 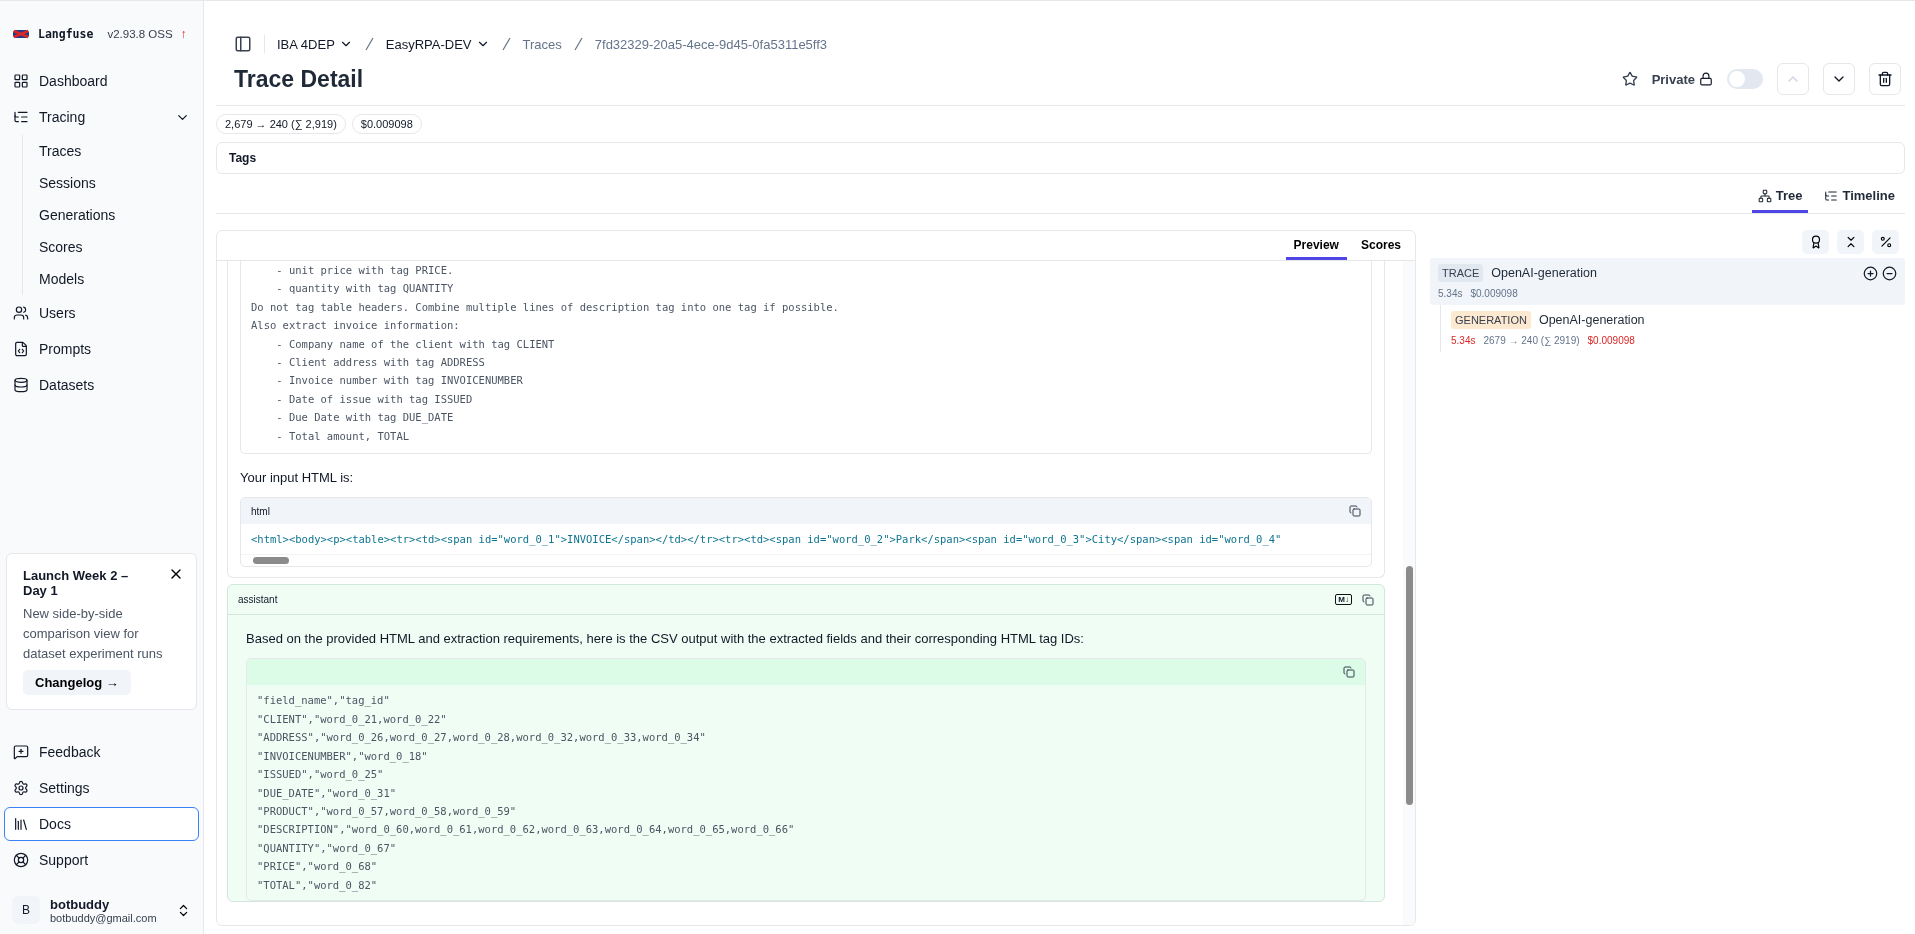 What do you see at coordinates (1667, 281) in the screenshot?
I see `trace-tree-node: TRACE OpenAI-generation 5.34s $0.009098` at bounding box center [1667, 281].